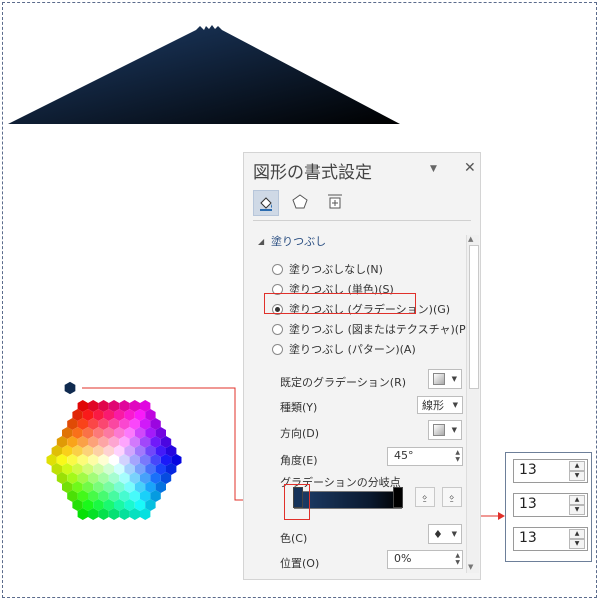 The image size is (602, 611). What do you see at coordinates (425, 456) in the screenshot?
I see `angle-spinner: 45° ▲ ▼` at bounding box center [425, 456].